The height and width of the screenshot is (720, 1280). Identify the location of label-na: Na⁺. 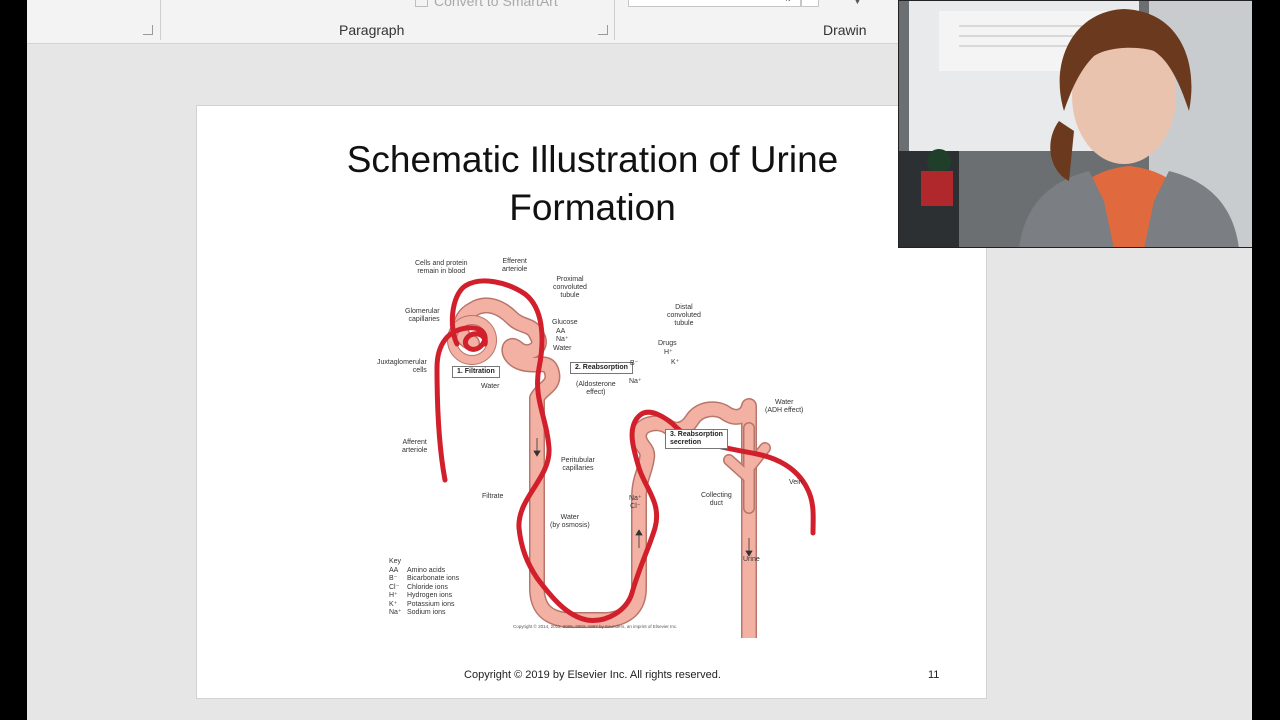
(562, 339).